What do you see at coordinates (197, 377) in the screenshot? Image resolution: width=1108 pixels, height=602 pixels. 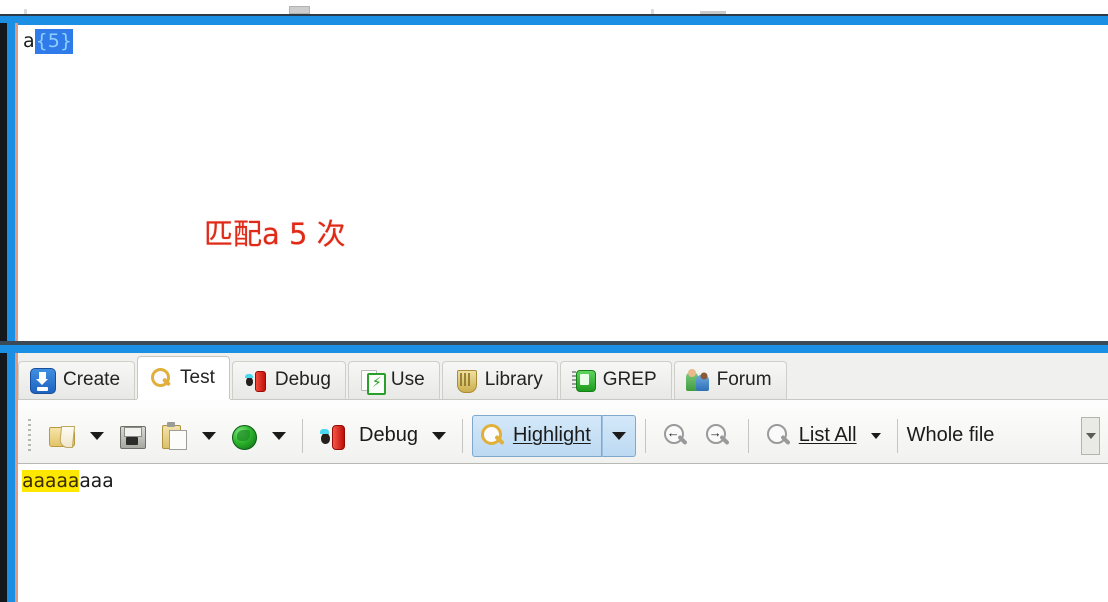 I see `tab-test-label: Test` at bounding box center [197, 377].